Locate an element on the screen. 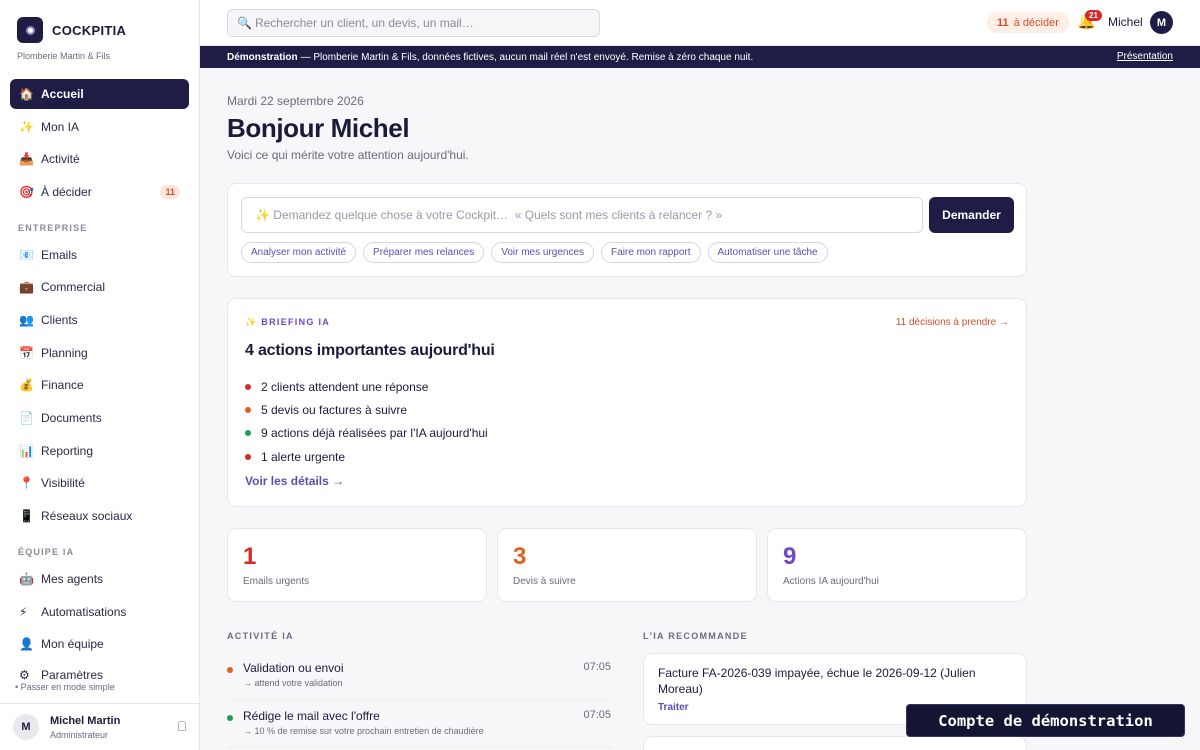 The image size is (1200, 750). sidebar-user: M Michel Martin Administrateur is located at coordinates (99, 726).